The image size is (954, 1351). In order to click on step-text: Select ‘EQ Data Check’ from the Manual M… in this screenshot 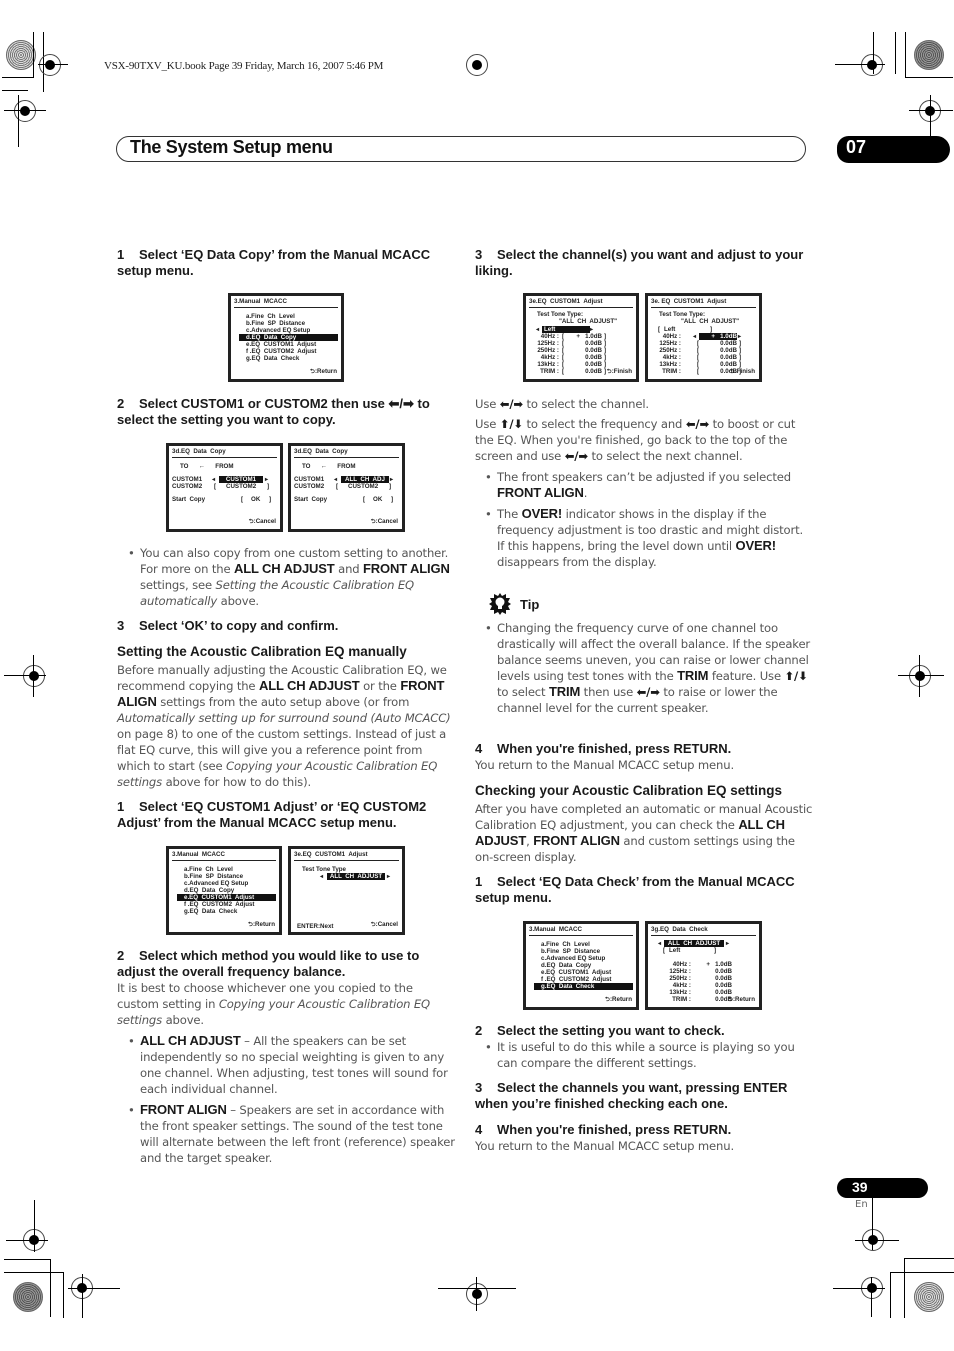, I will do `click(635, 889)`.